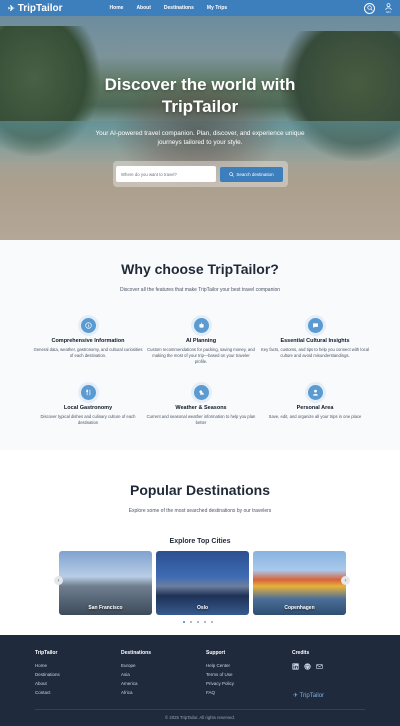 Image resolution: width=400 pixels, height=726 pixels. I want to click on search-destination-button: Search destination, so click(251, 174).